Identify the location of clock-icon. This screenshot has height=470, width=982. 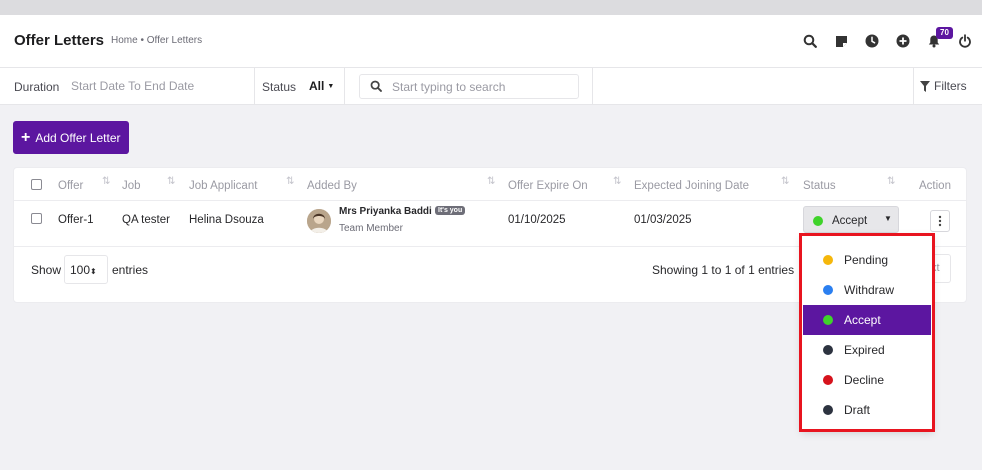
(872, 41).